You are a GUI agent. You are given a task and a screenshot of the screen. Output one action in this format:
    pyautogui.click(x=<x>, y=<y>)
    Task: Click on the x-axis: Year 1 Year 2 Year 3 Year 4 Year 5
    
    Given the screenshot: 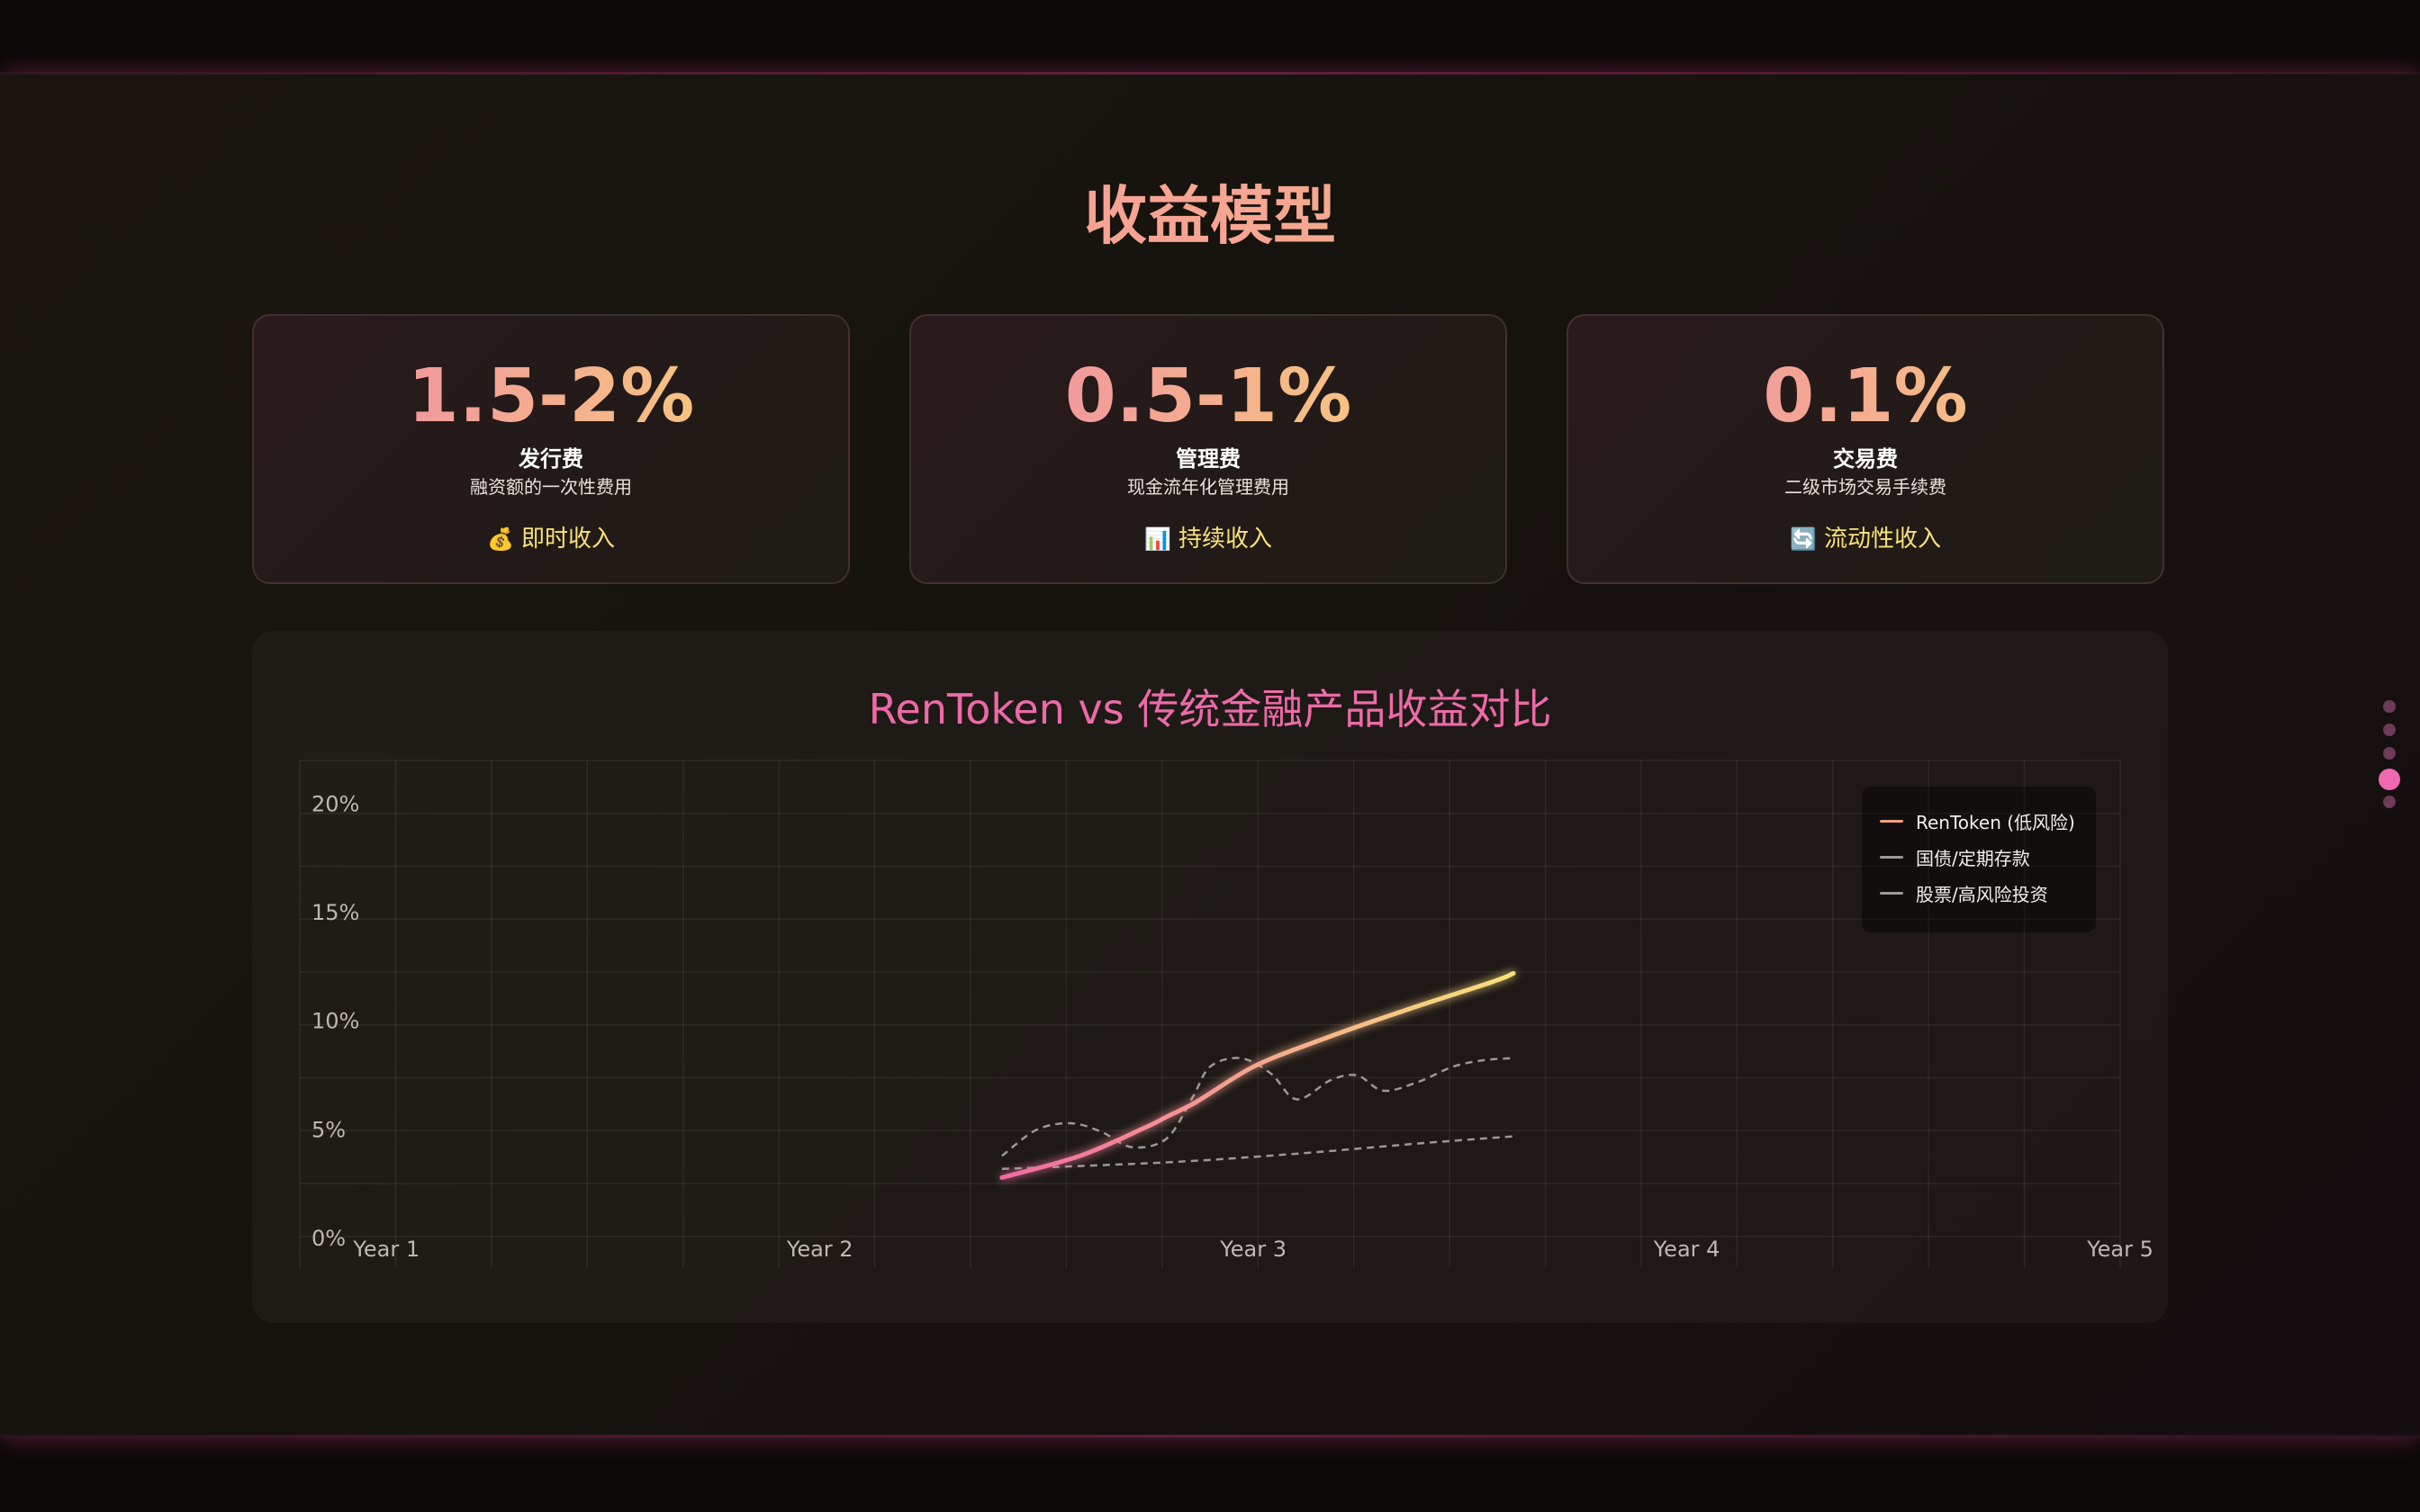 What is the action you would take?
    pyautogui.click(x=1252, y=1250)
    